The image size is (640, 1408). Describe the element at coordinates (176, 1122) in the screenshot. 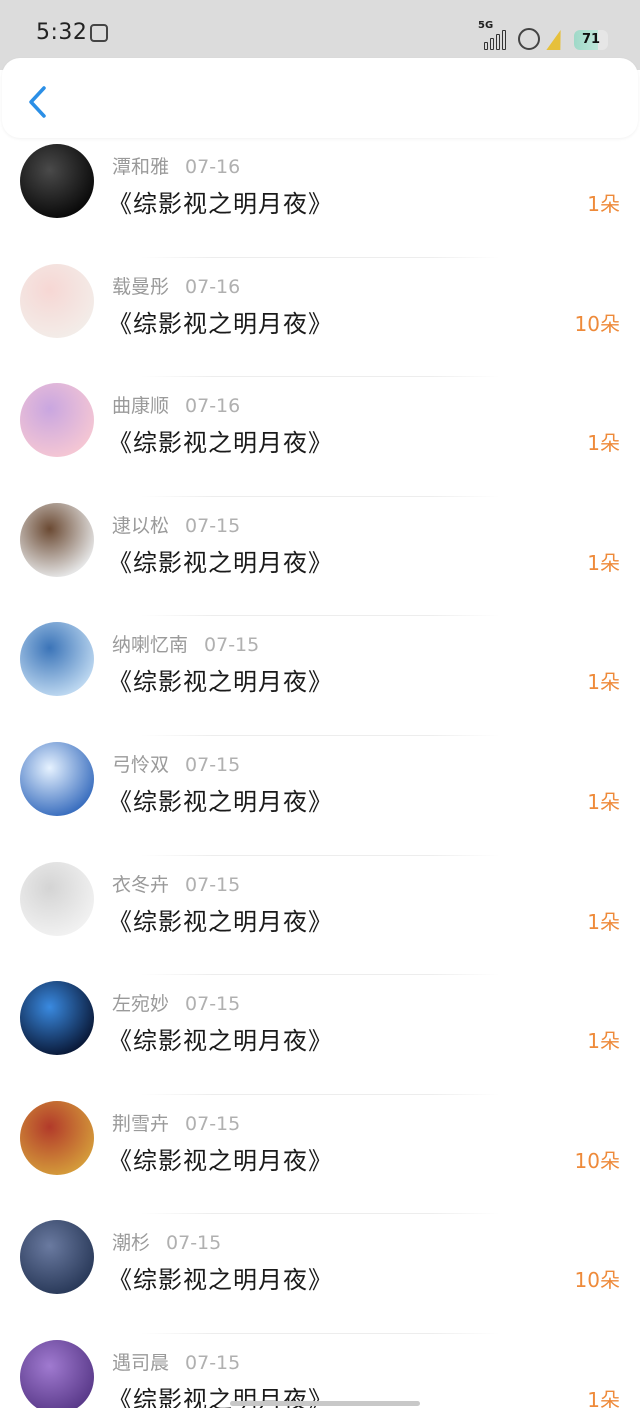

I see `item-meta: 荆雪卉 07-15` at that location.